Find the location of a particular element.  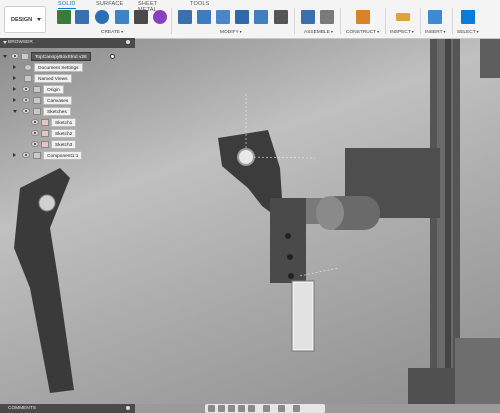

tab-solid: SOLID is located at coordinates (67, 5).